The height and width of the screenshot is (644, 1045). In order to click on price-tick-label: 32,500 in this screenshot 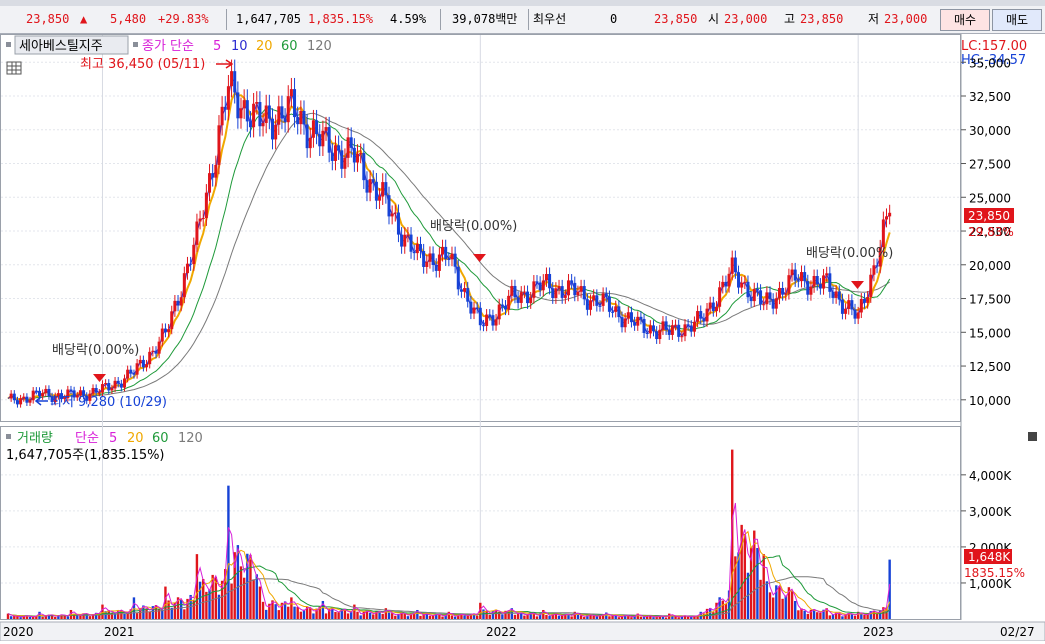, I will do `click(990, 97)`.